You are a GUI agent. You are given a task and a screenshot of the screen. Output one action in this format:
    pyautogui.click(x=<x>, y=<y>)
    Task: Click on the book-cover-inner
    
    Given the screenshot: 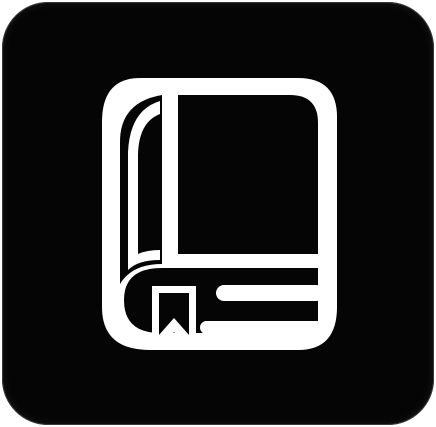 What is the action you would take?
    pyautogui.click(x=248, y=174)
    